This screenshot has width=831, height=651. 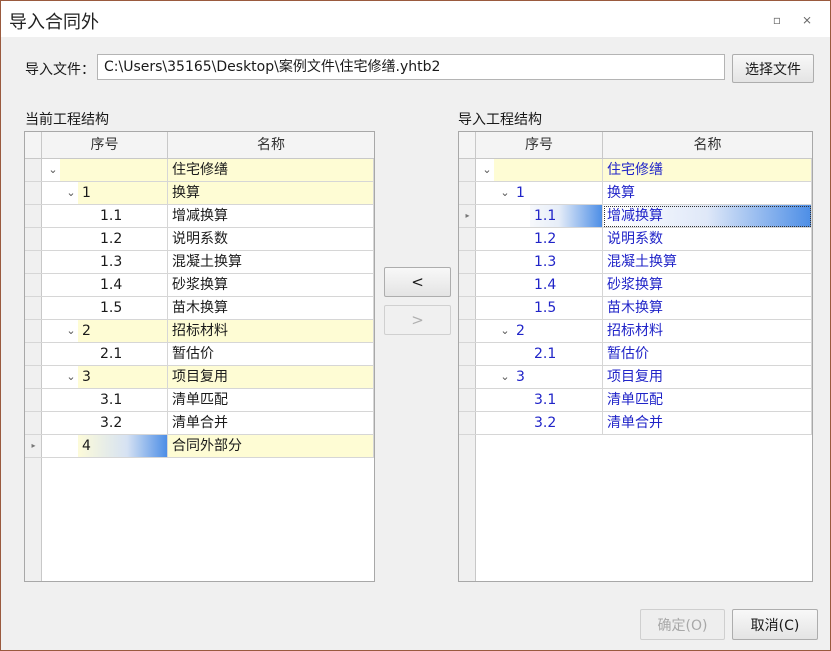 What do you see at coordinates (707, 216) in the screenshot?
I see `row-name-cell: 增减换算` at bounding box center [707, 216].